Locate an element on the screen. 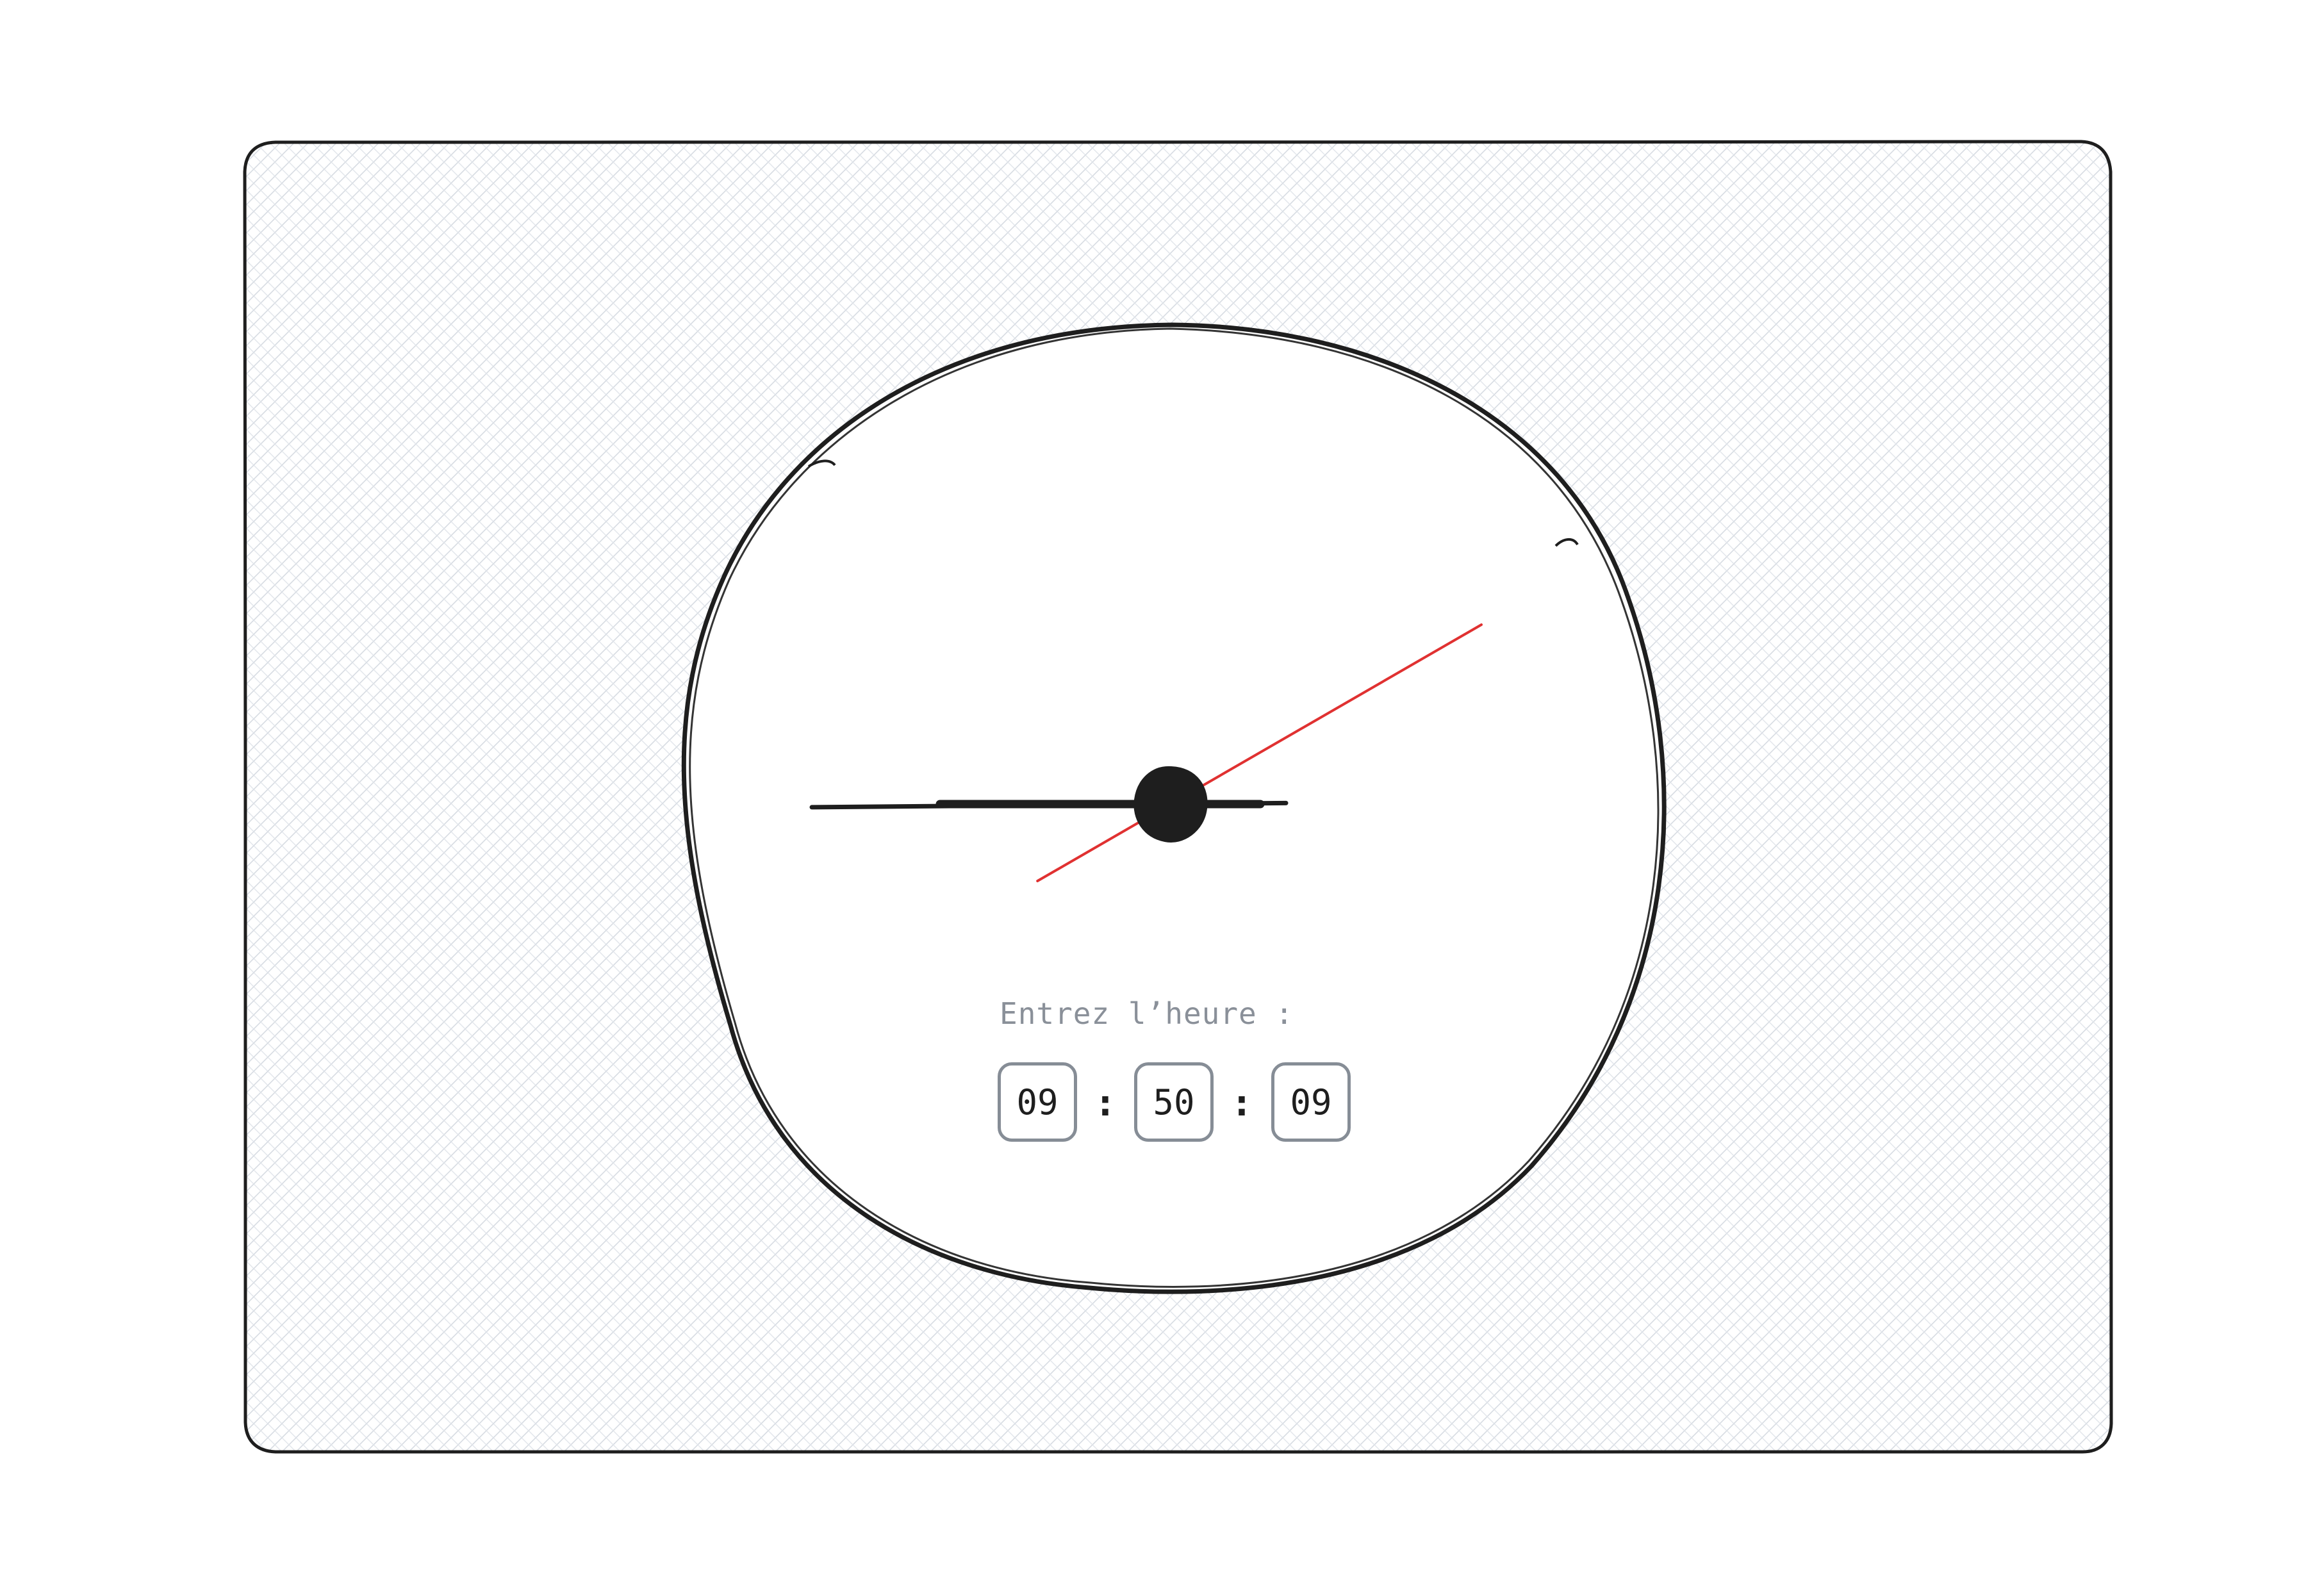 The image size is (2315, 1596). seconds-field: 09 is located at coordinates (1311, 1102).